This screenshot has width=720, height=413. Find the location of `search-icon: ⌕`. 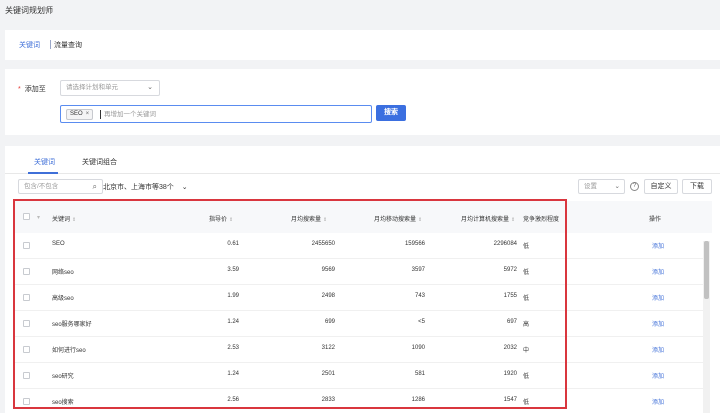

search-icon: ⌕ is located at coordinates (95, 186).